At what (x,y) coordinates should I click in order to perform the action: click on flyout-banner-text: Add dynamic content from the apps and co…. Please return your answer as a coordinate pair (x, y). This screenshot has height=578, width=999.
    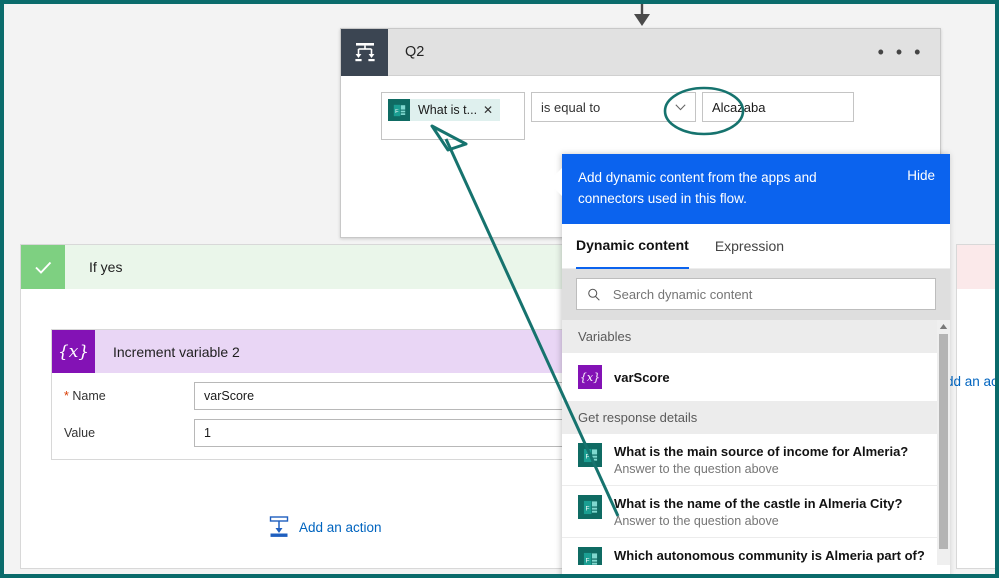
    Looking at the image, I should click on (697, 188).